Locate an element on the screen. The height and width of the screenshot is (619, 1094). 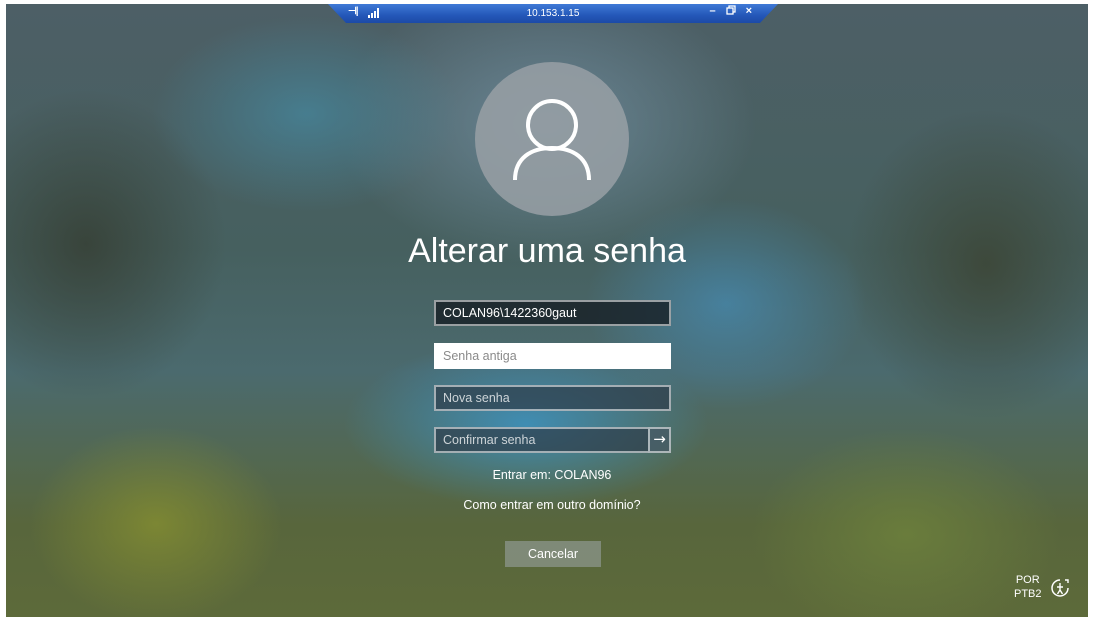
submit-arrow-button: → is located at coordinates (659, 440).